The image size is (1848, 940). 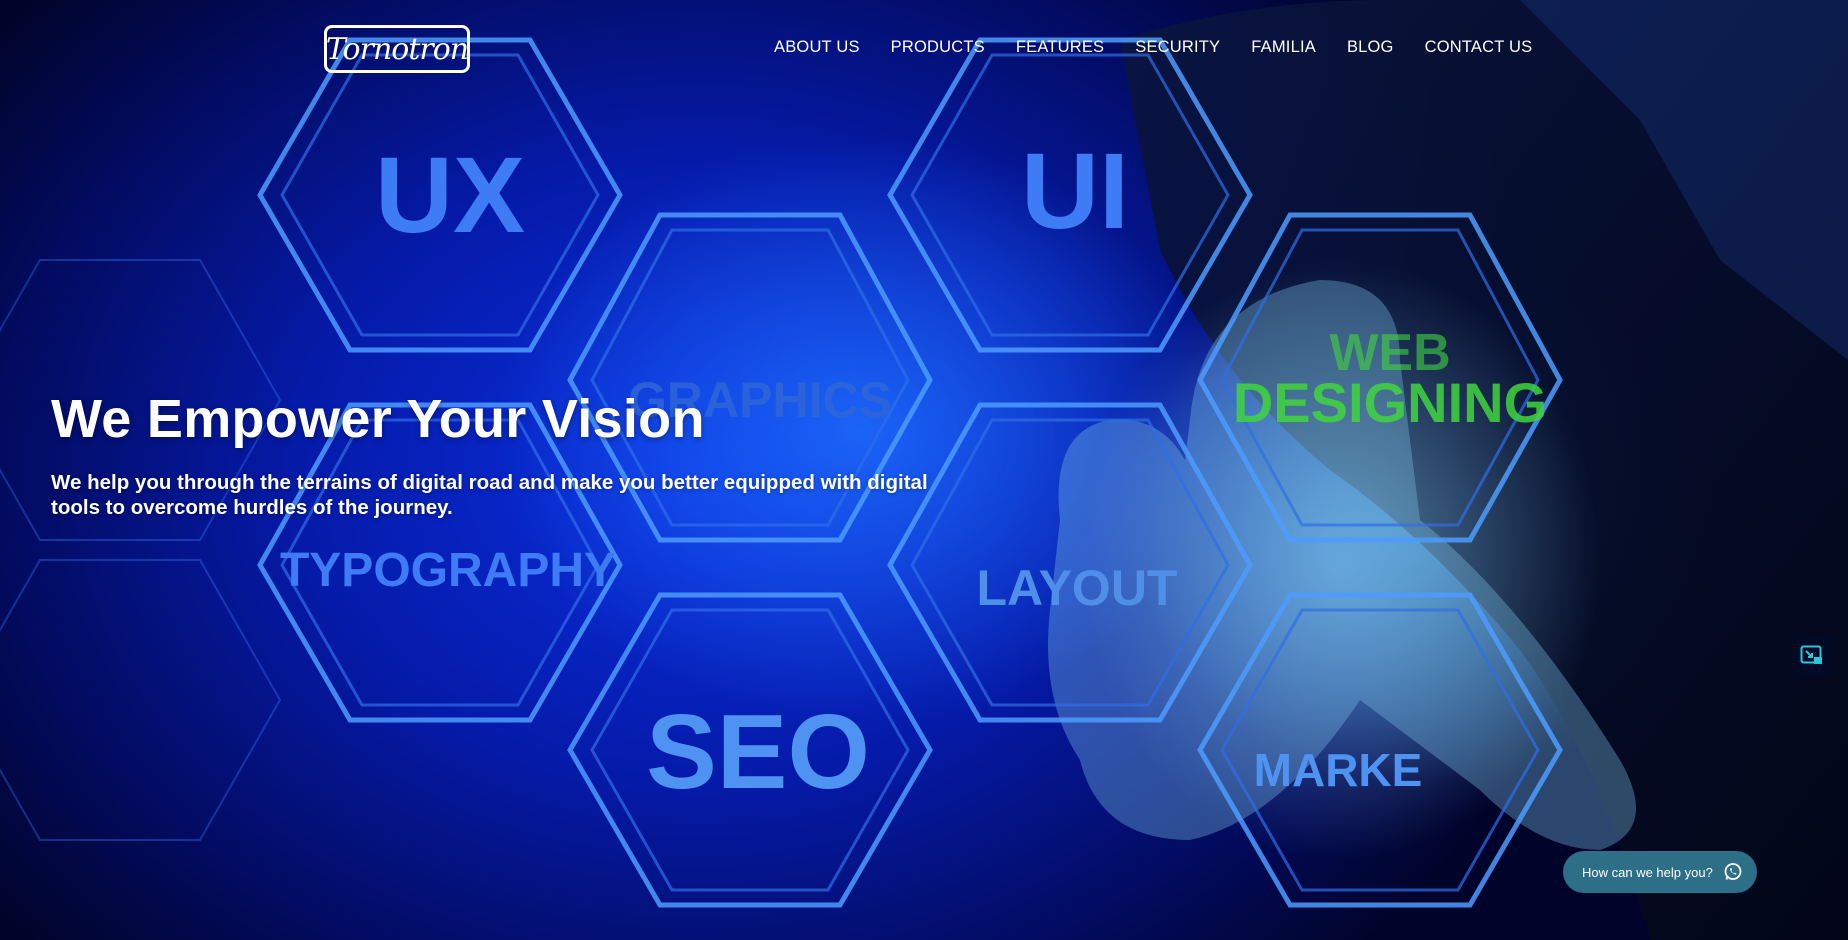 What do you see at coordinates (1390, 402) in the screenshot?
I see `hex-word-designing: DESIGNING` at bounding box center [1390, 402].